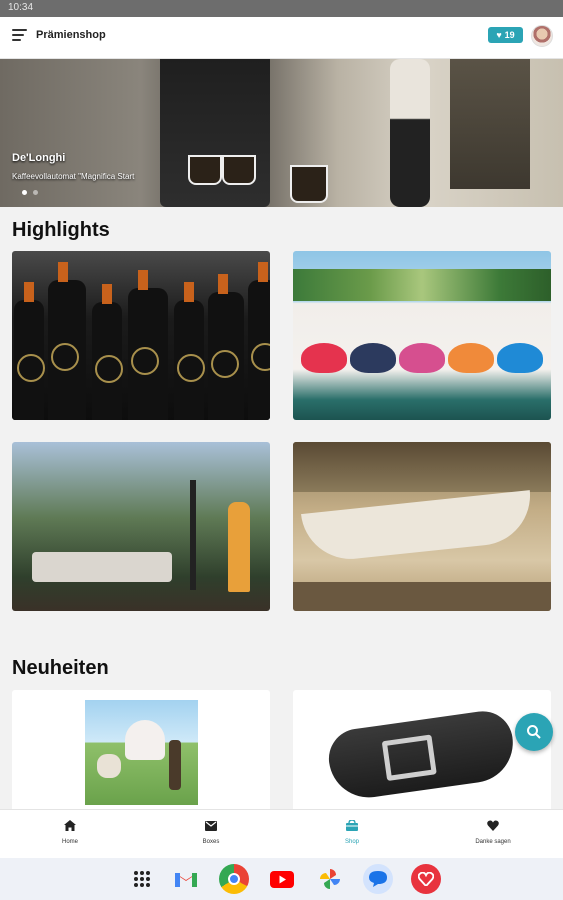  I want to click on menu-icon, so click(20, 36).